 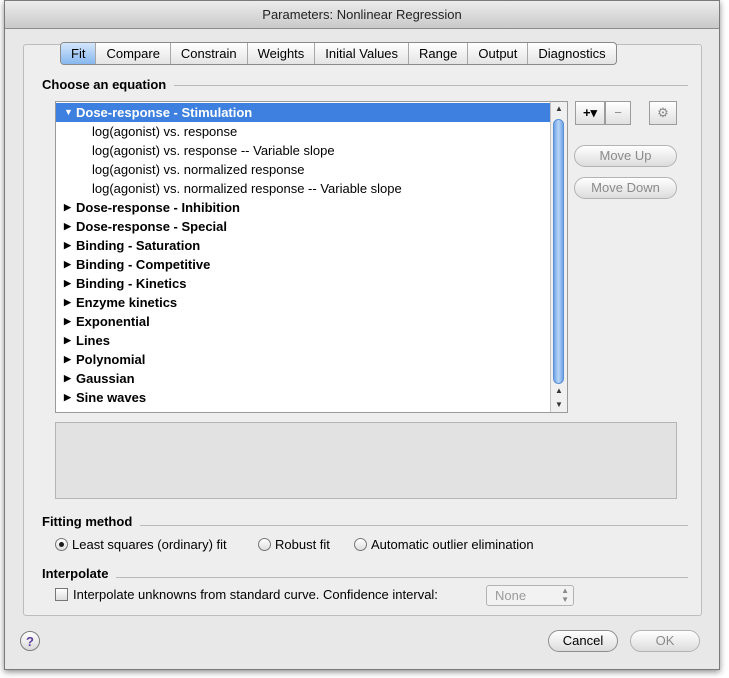 I want to click on equation-label: Binding - Competitive, so click(x=143, y=264).